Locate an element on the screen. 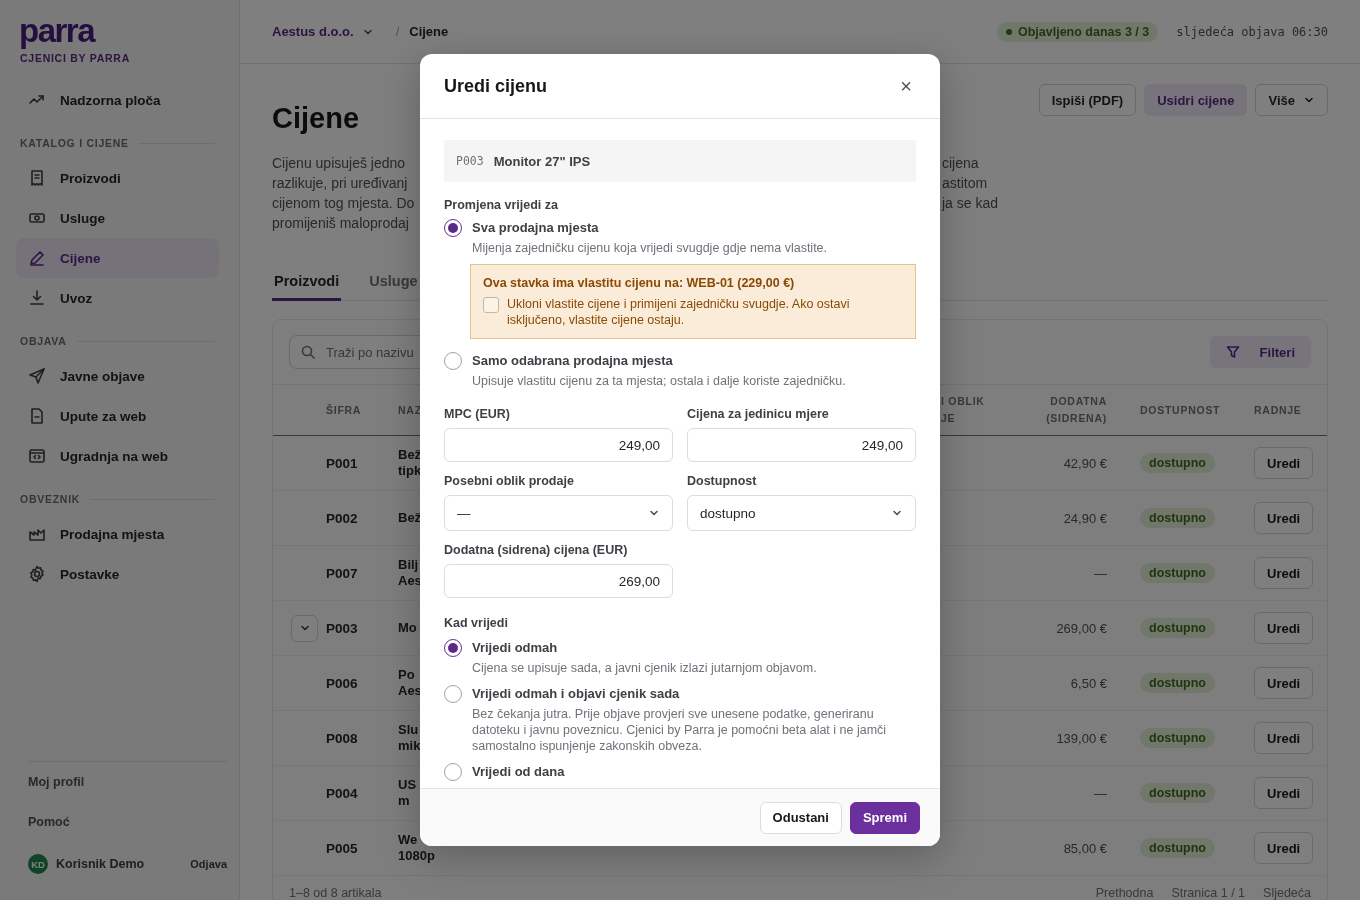  nav-item: Uvoz is located at coordinates (117, 298).